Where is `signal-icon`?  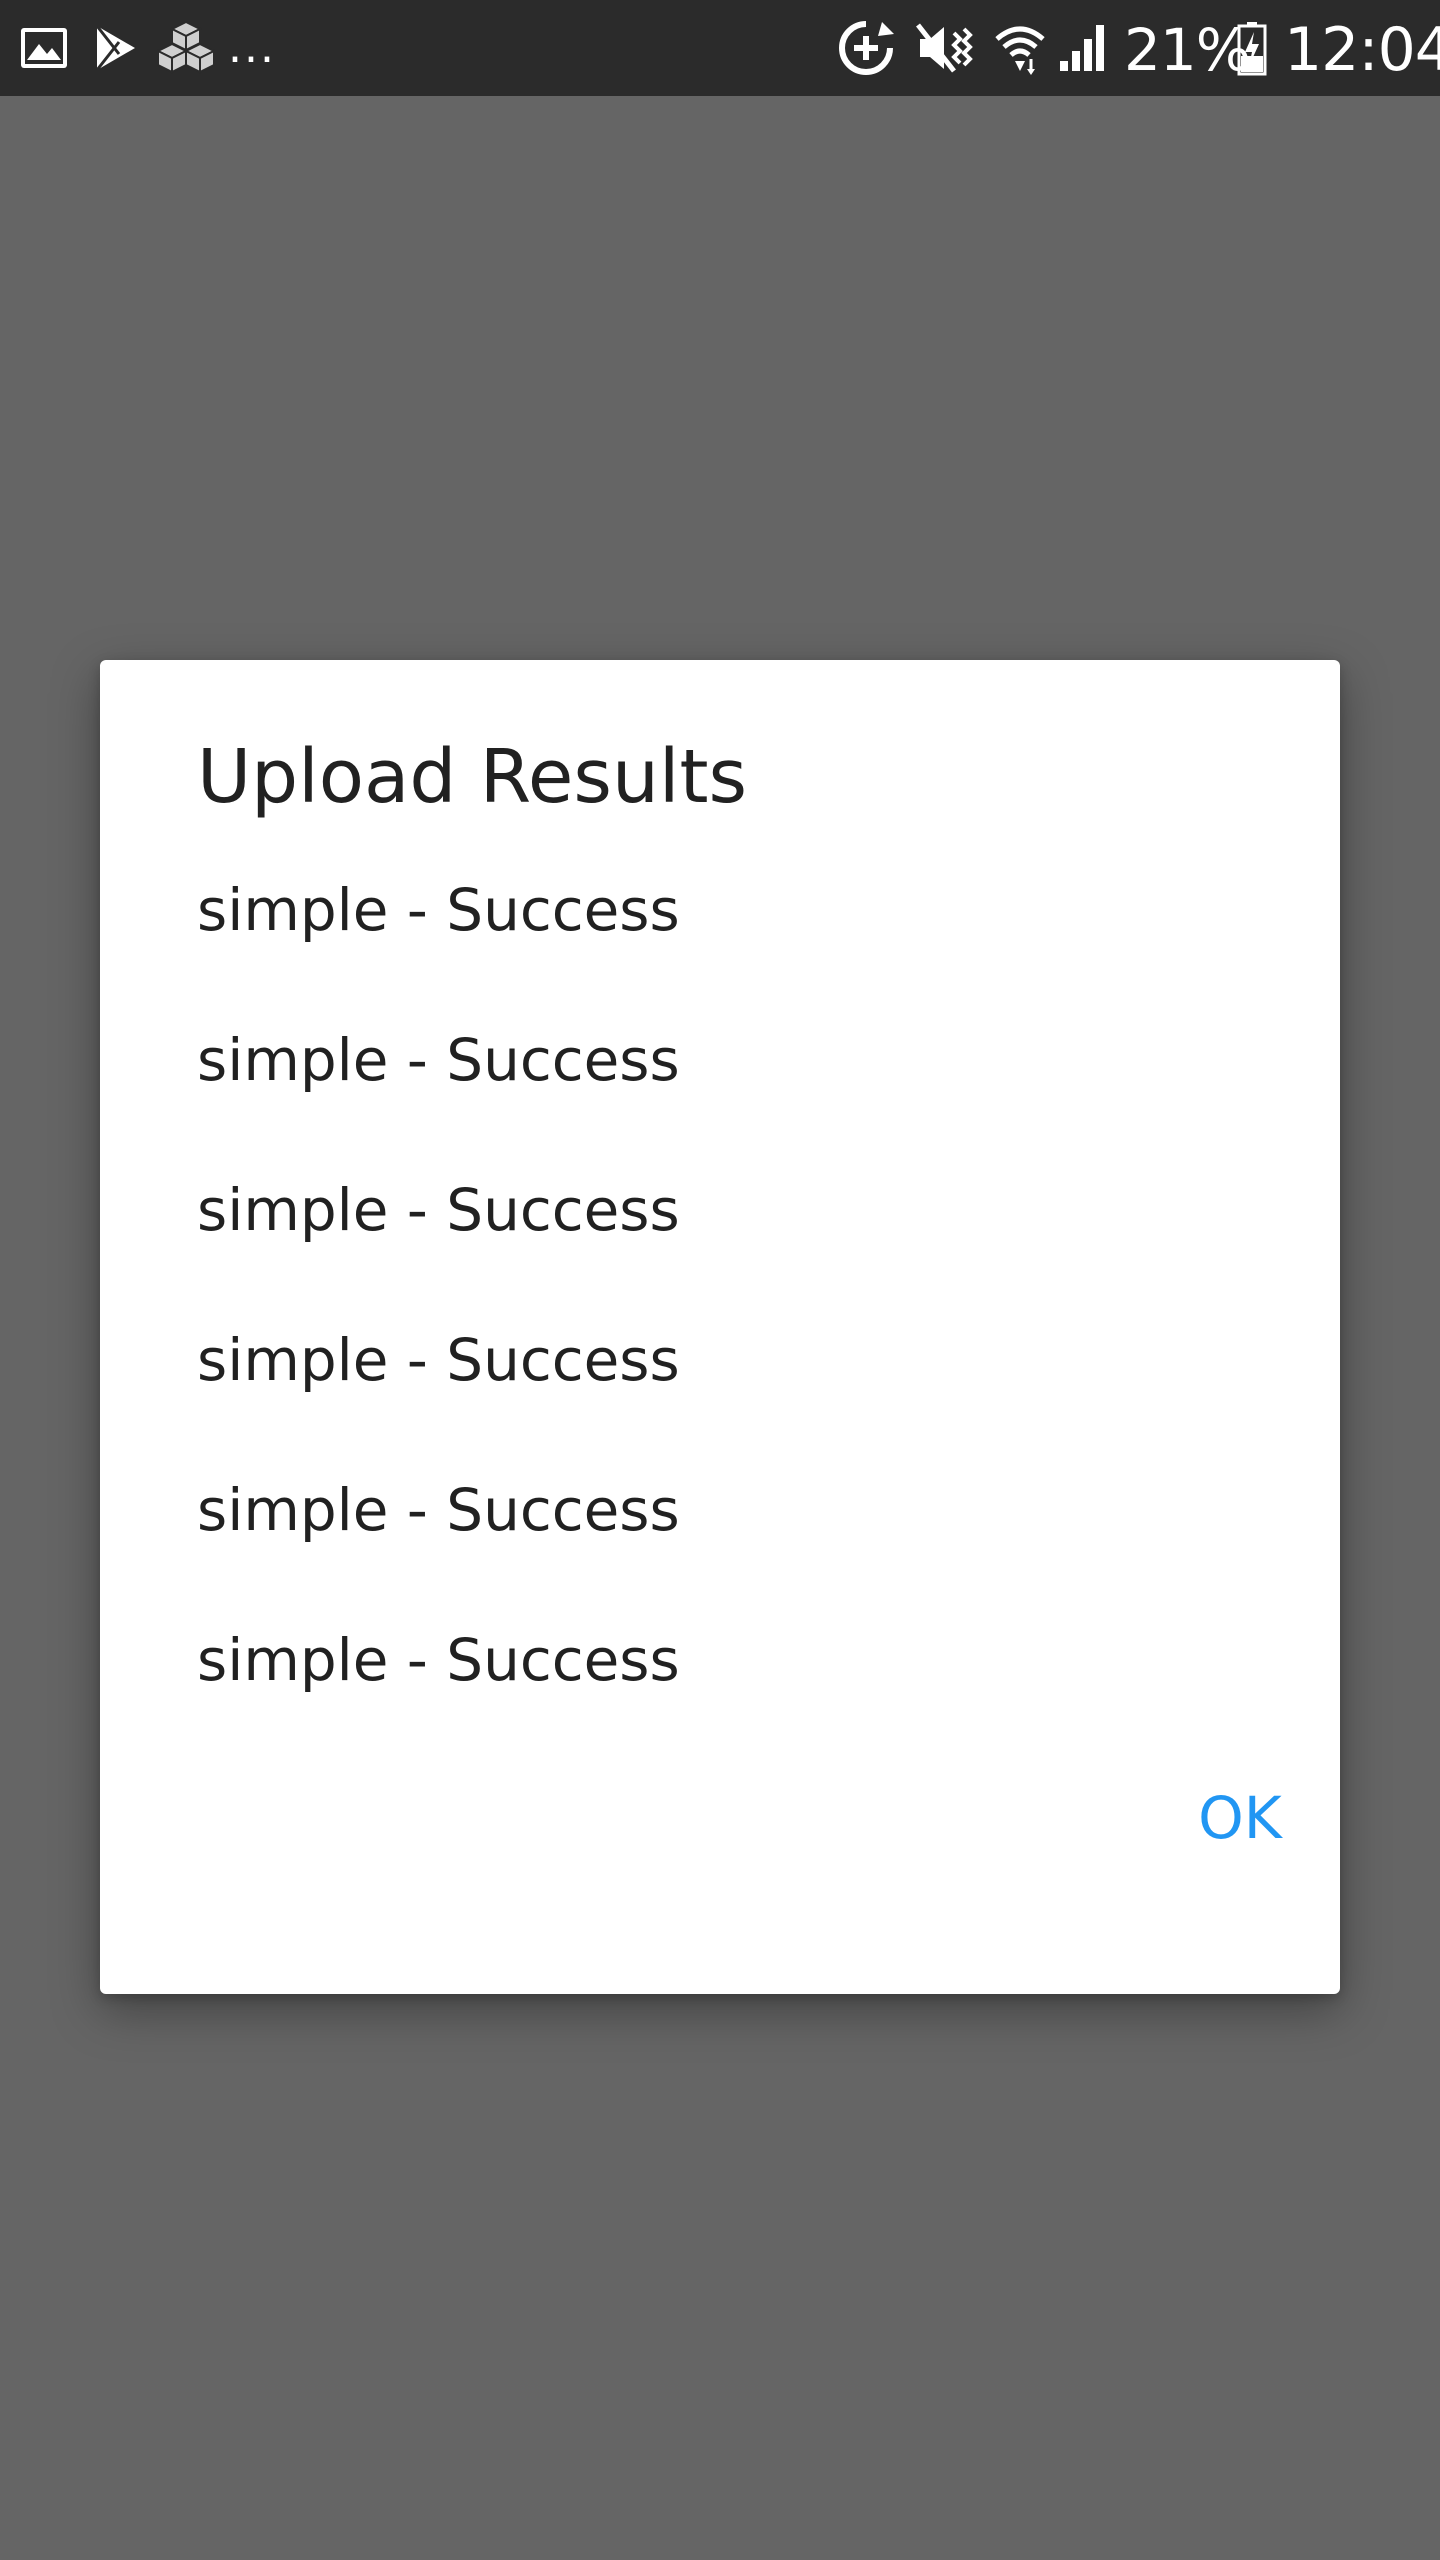
signal-icon is located at coordinates (1084, 48).